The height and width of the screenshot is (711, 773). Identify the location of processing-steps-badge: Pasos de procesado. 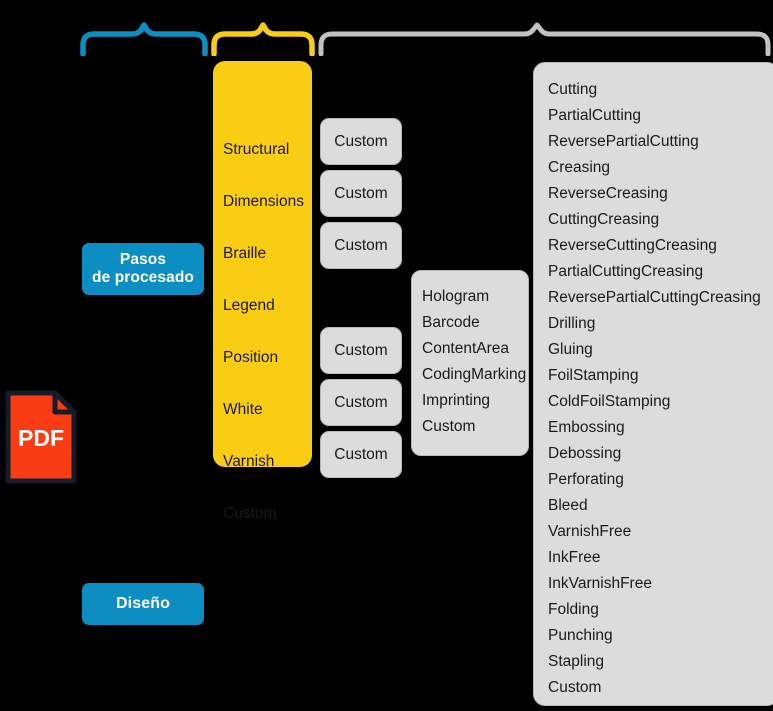
(143, 269).